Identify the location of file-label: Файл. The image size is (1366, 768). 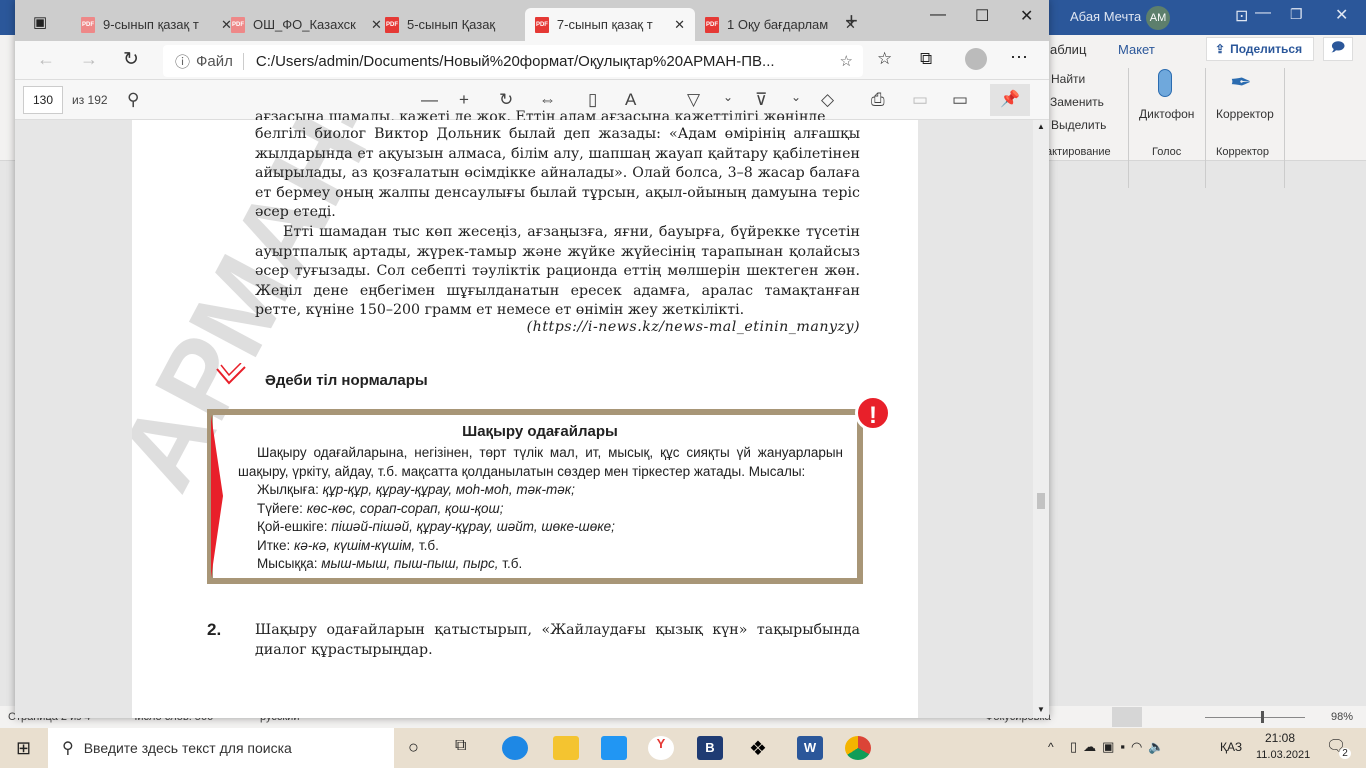
(220, 61).